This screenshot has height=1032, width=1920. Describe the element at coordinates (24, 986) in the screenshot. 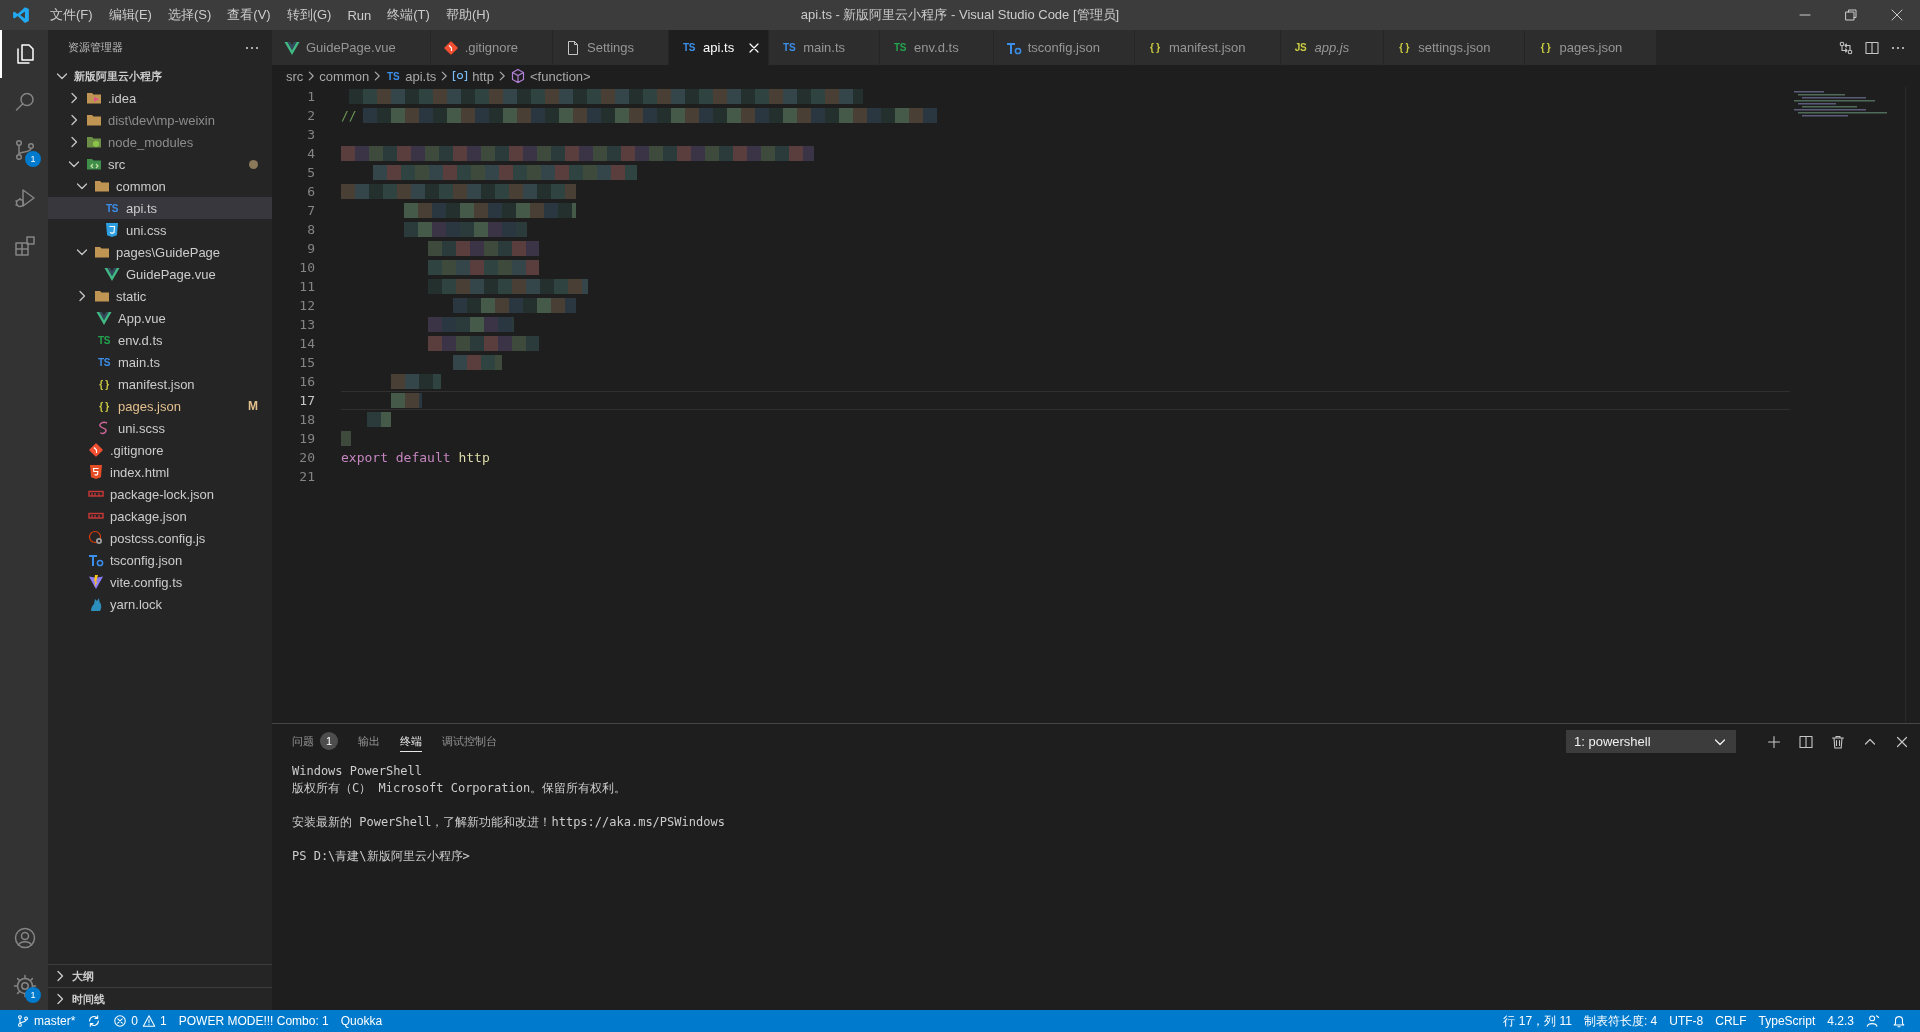

I see `settings-button: 1` at that location.